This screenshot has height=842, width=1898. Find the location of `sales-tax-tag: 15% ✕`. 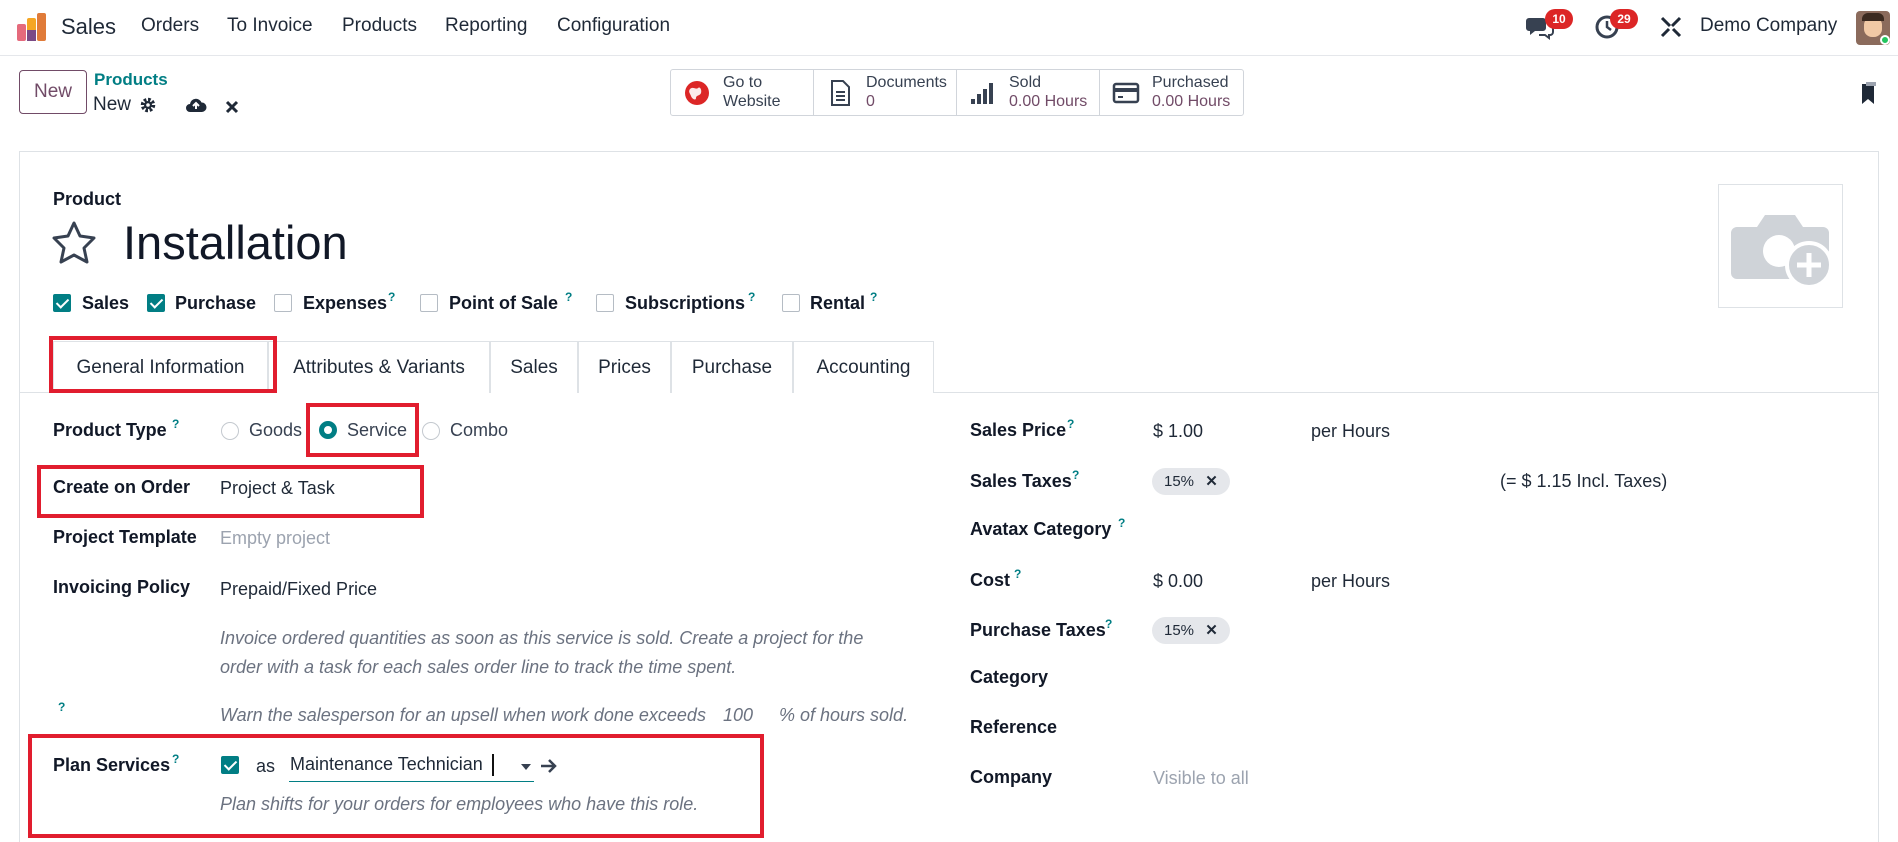

sales-tax-tag: 15% ✕ is located at coordinates (1191, 481).